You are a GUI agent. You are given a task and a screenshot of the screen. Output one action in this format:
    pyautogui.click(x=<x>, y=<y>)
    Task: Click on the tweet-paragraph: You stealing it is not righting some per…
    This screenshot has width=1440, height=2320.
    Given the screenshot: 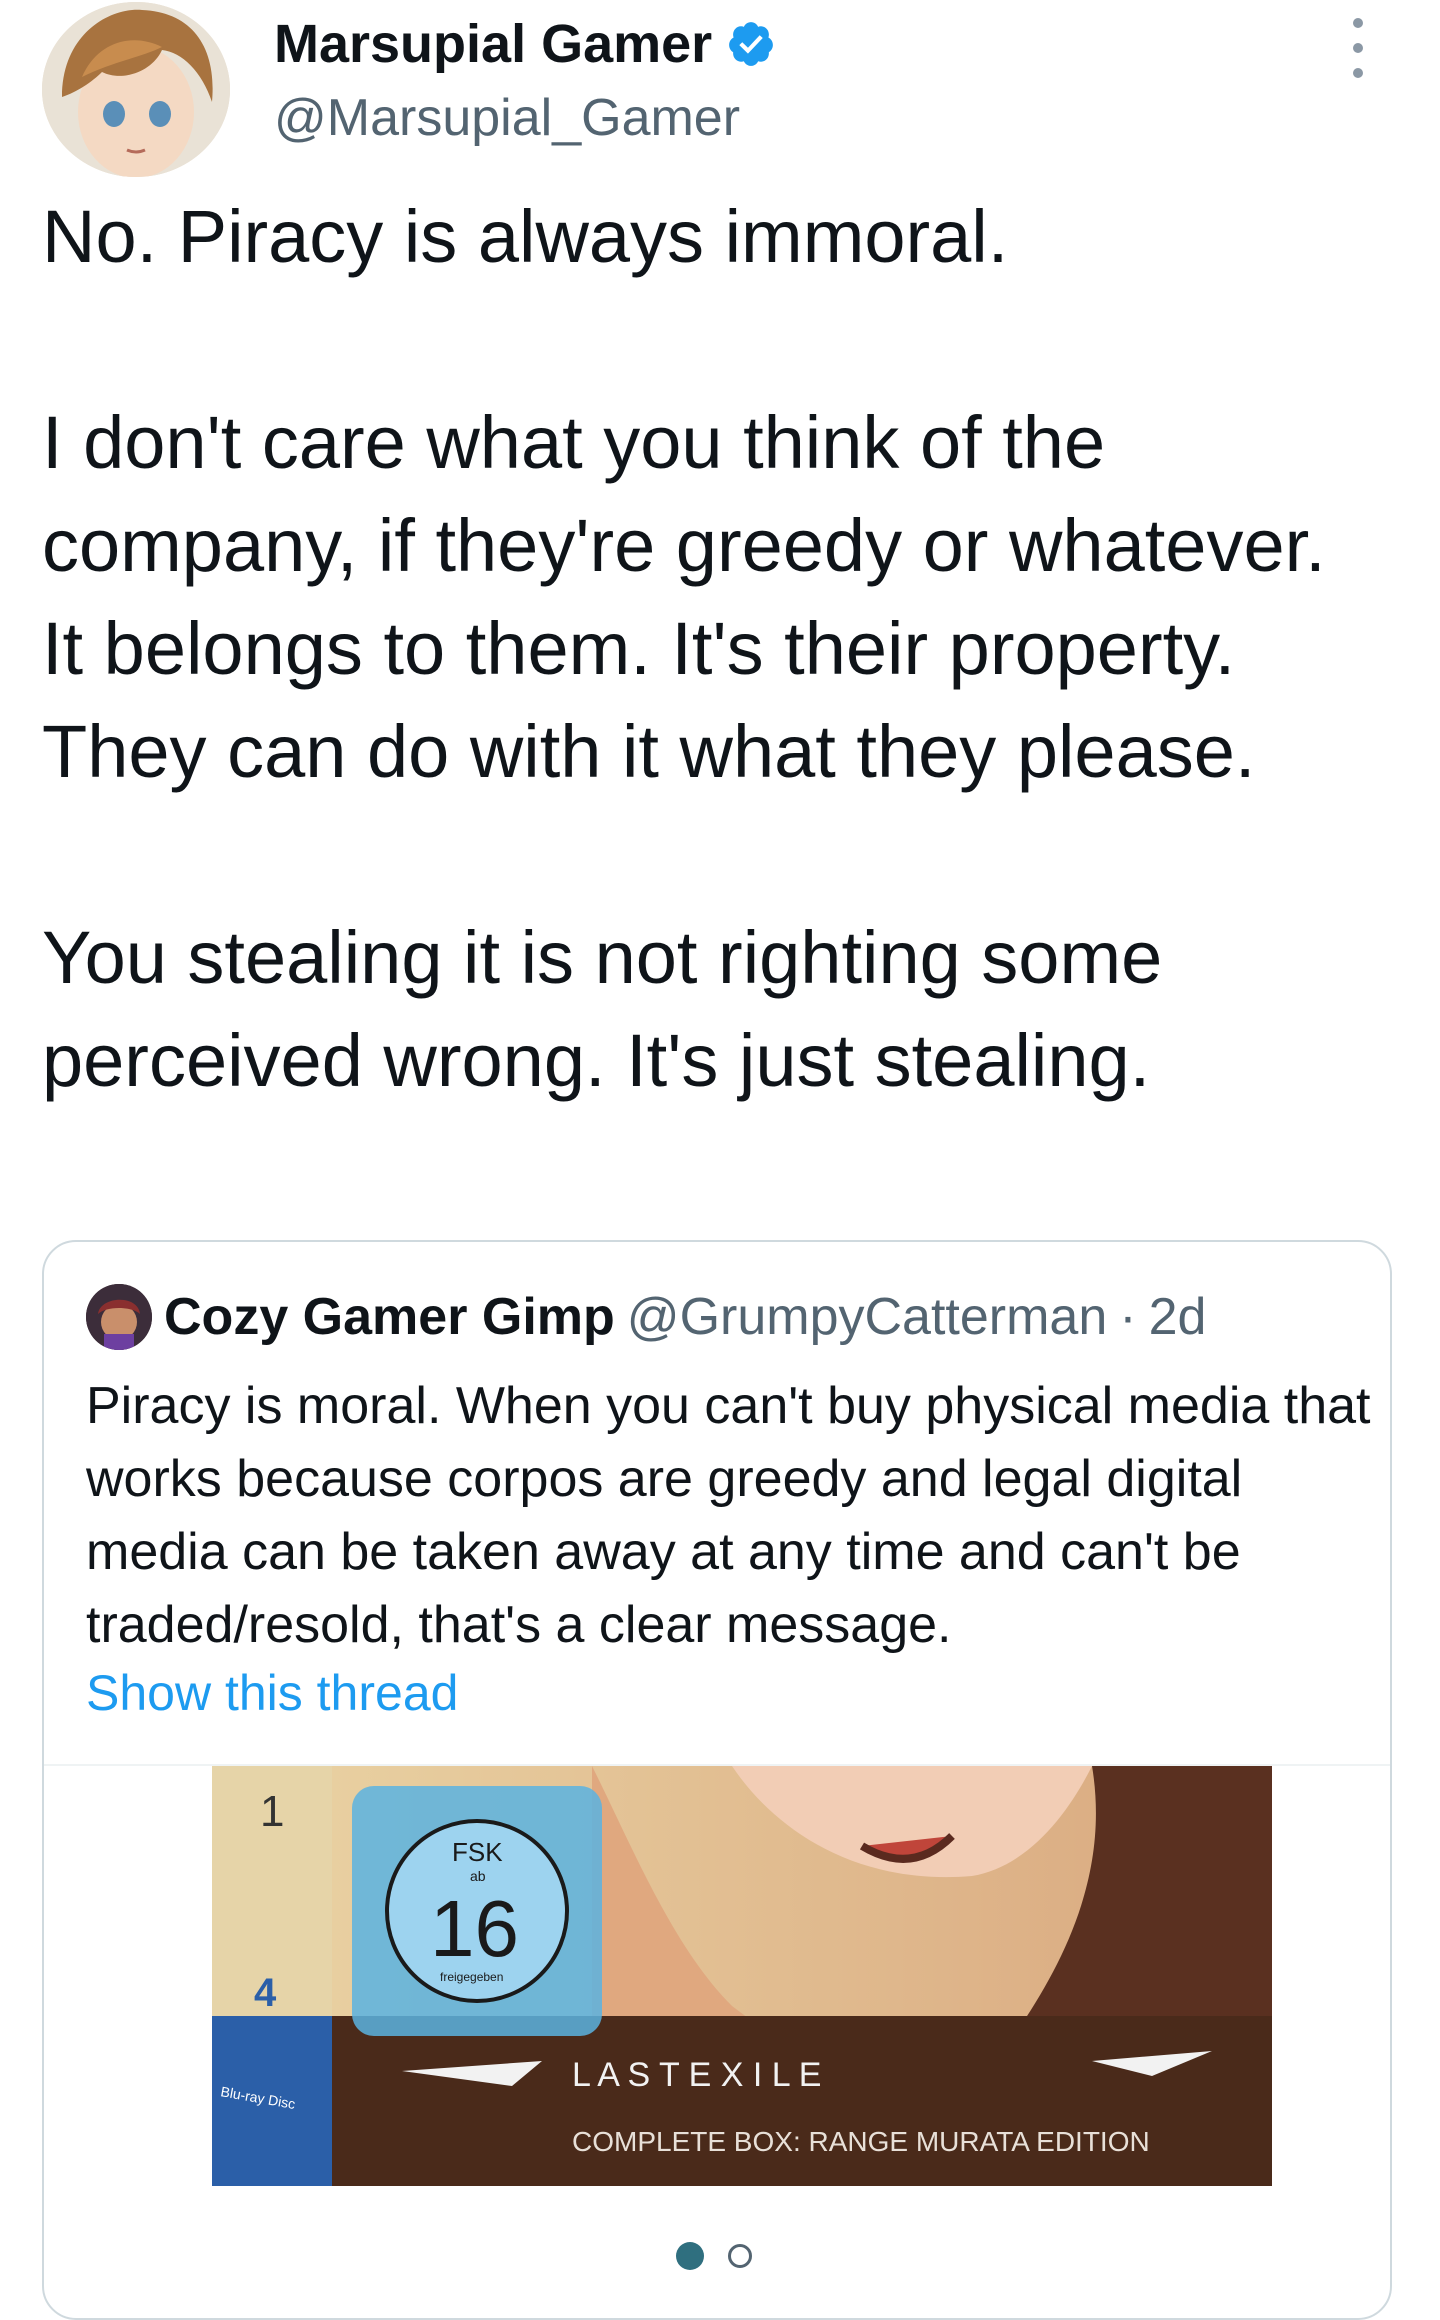 What is the action you would take?
    pyautogui.click(x=602, y=1009)
    